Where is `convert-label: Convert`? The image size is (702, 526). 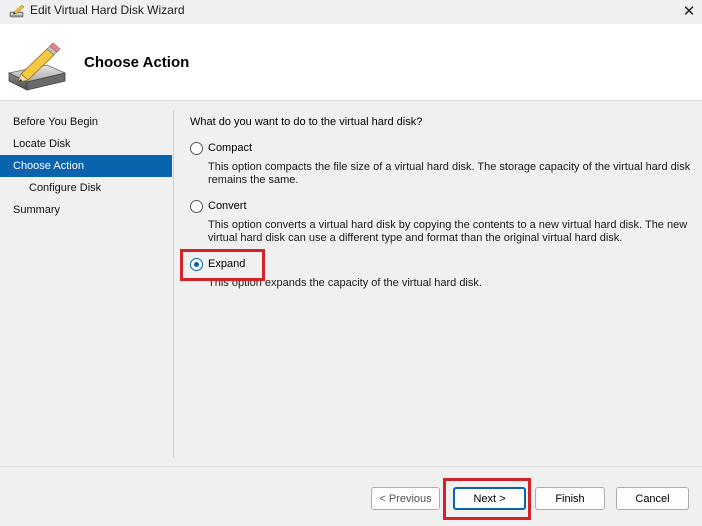
convert-label: Convert is located at coordinates (227, 206).